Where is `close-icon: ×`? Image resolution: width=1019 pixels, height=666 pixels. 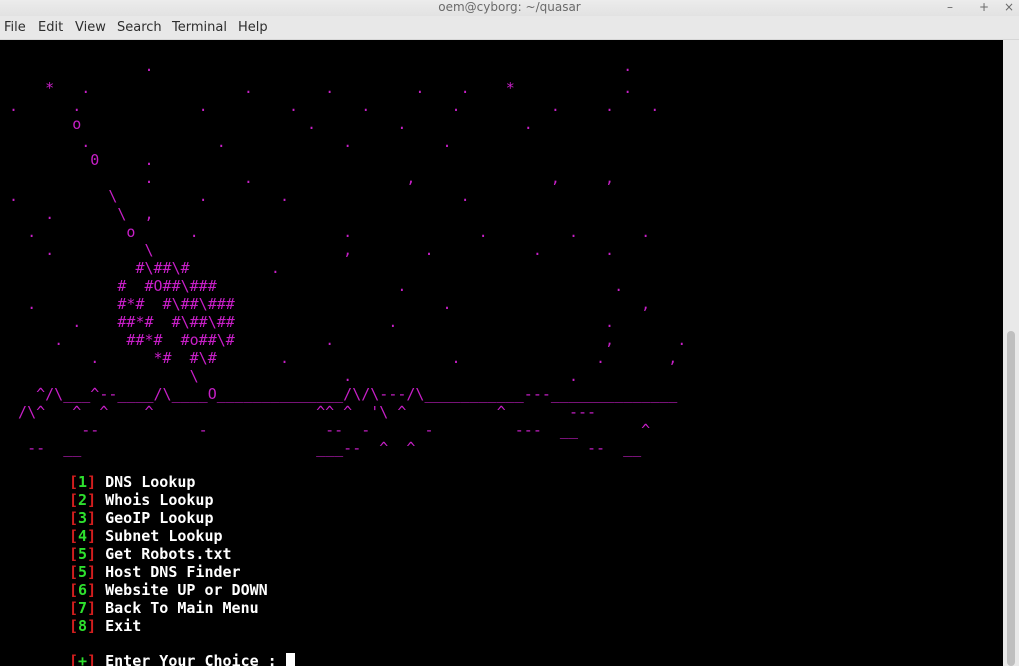 close-icon: × is located at coordinates (1009, 7).